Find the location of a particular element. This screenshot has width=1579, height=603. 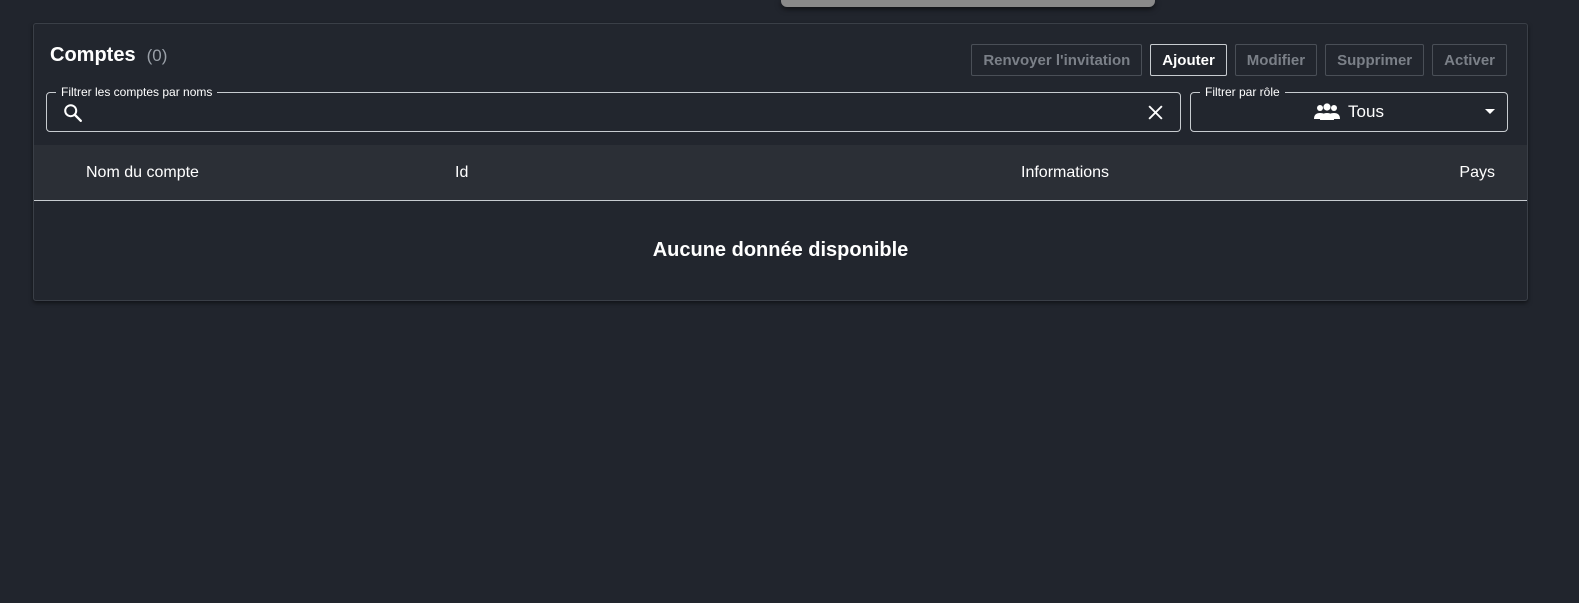

group-icon is located at coordinates (1327, 111).